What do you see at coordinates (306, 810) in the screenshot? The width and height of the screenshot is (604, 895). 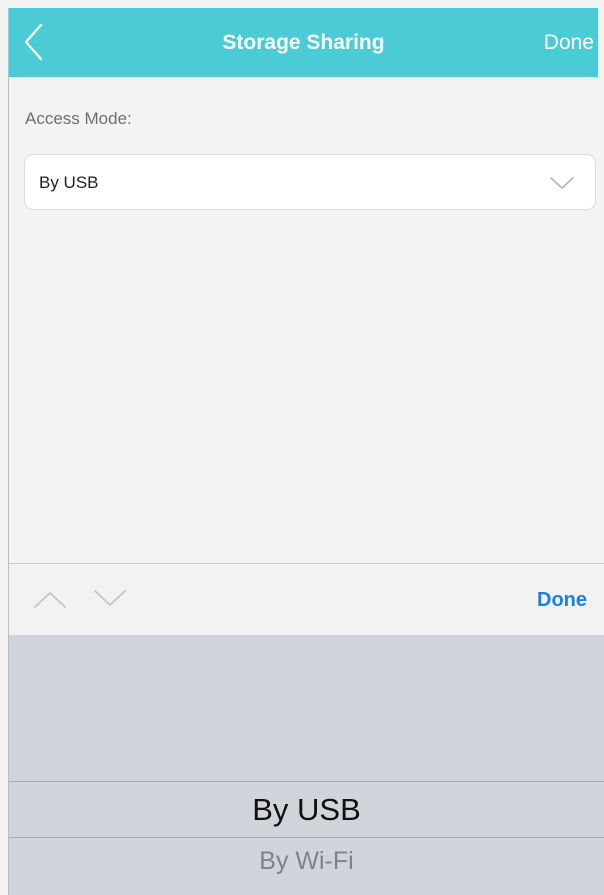 I see `picker-option-by-usb: By USB` at bounding box center [306, 810].